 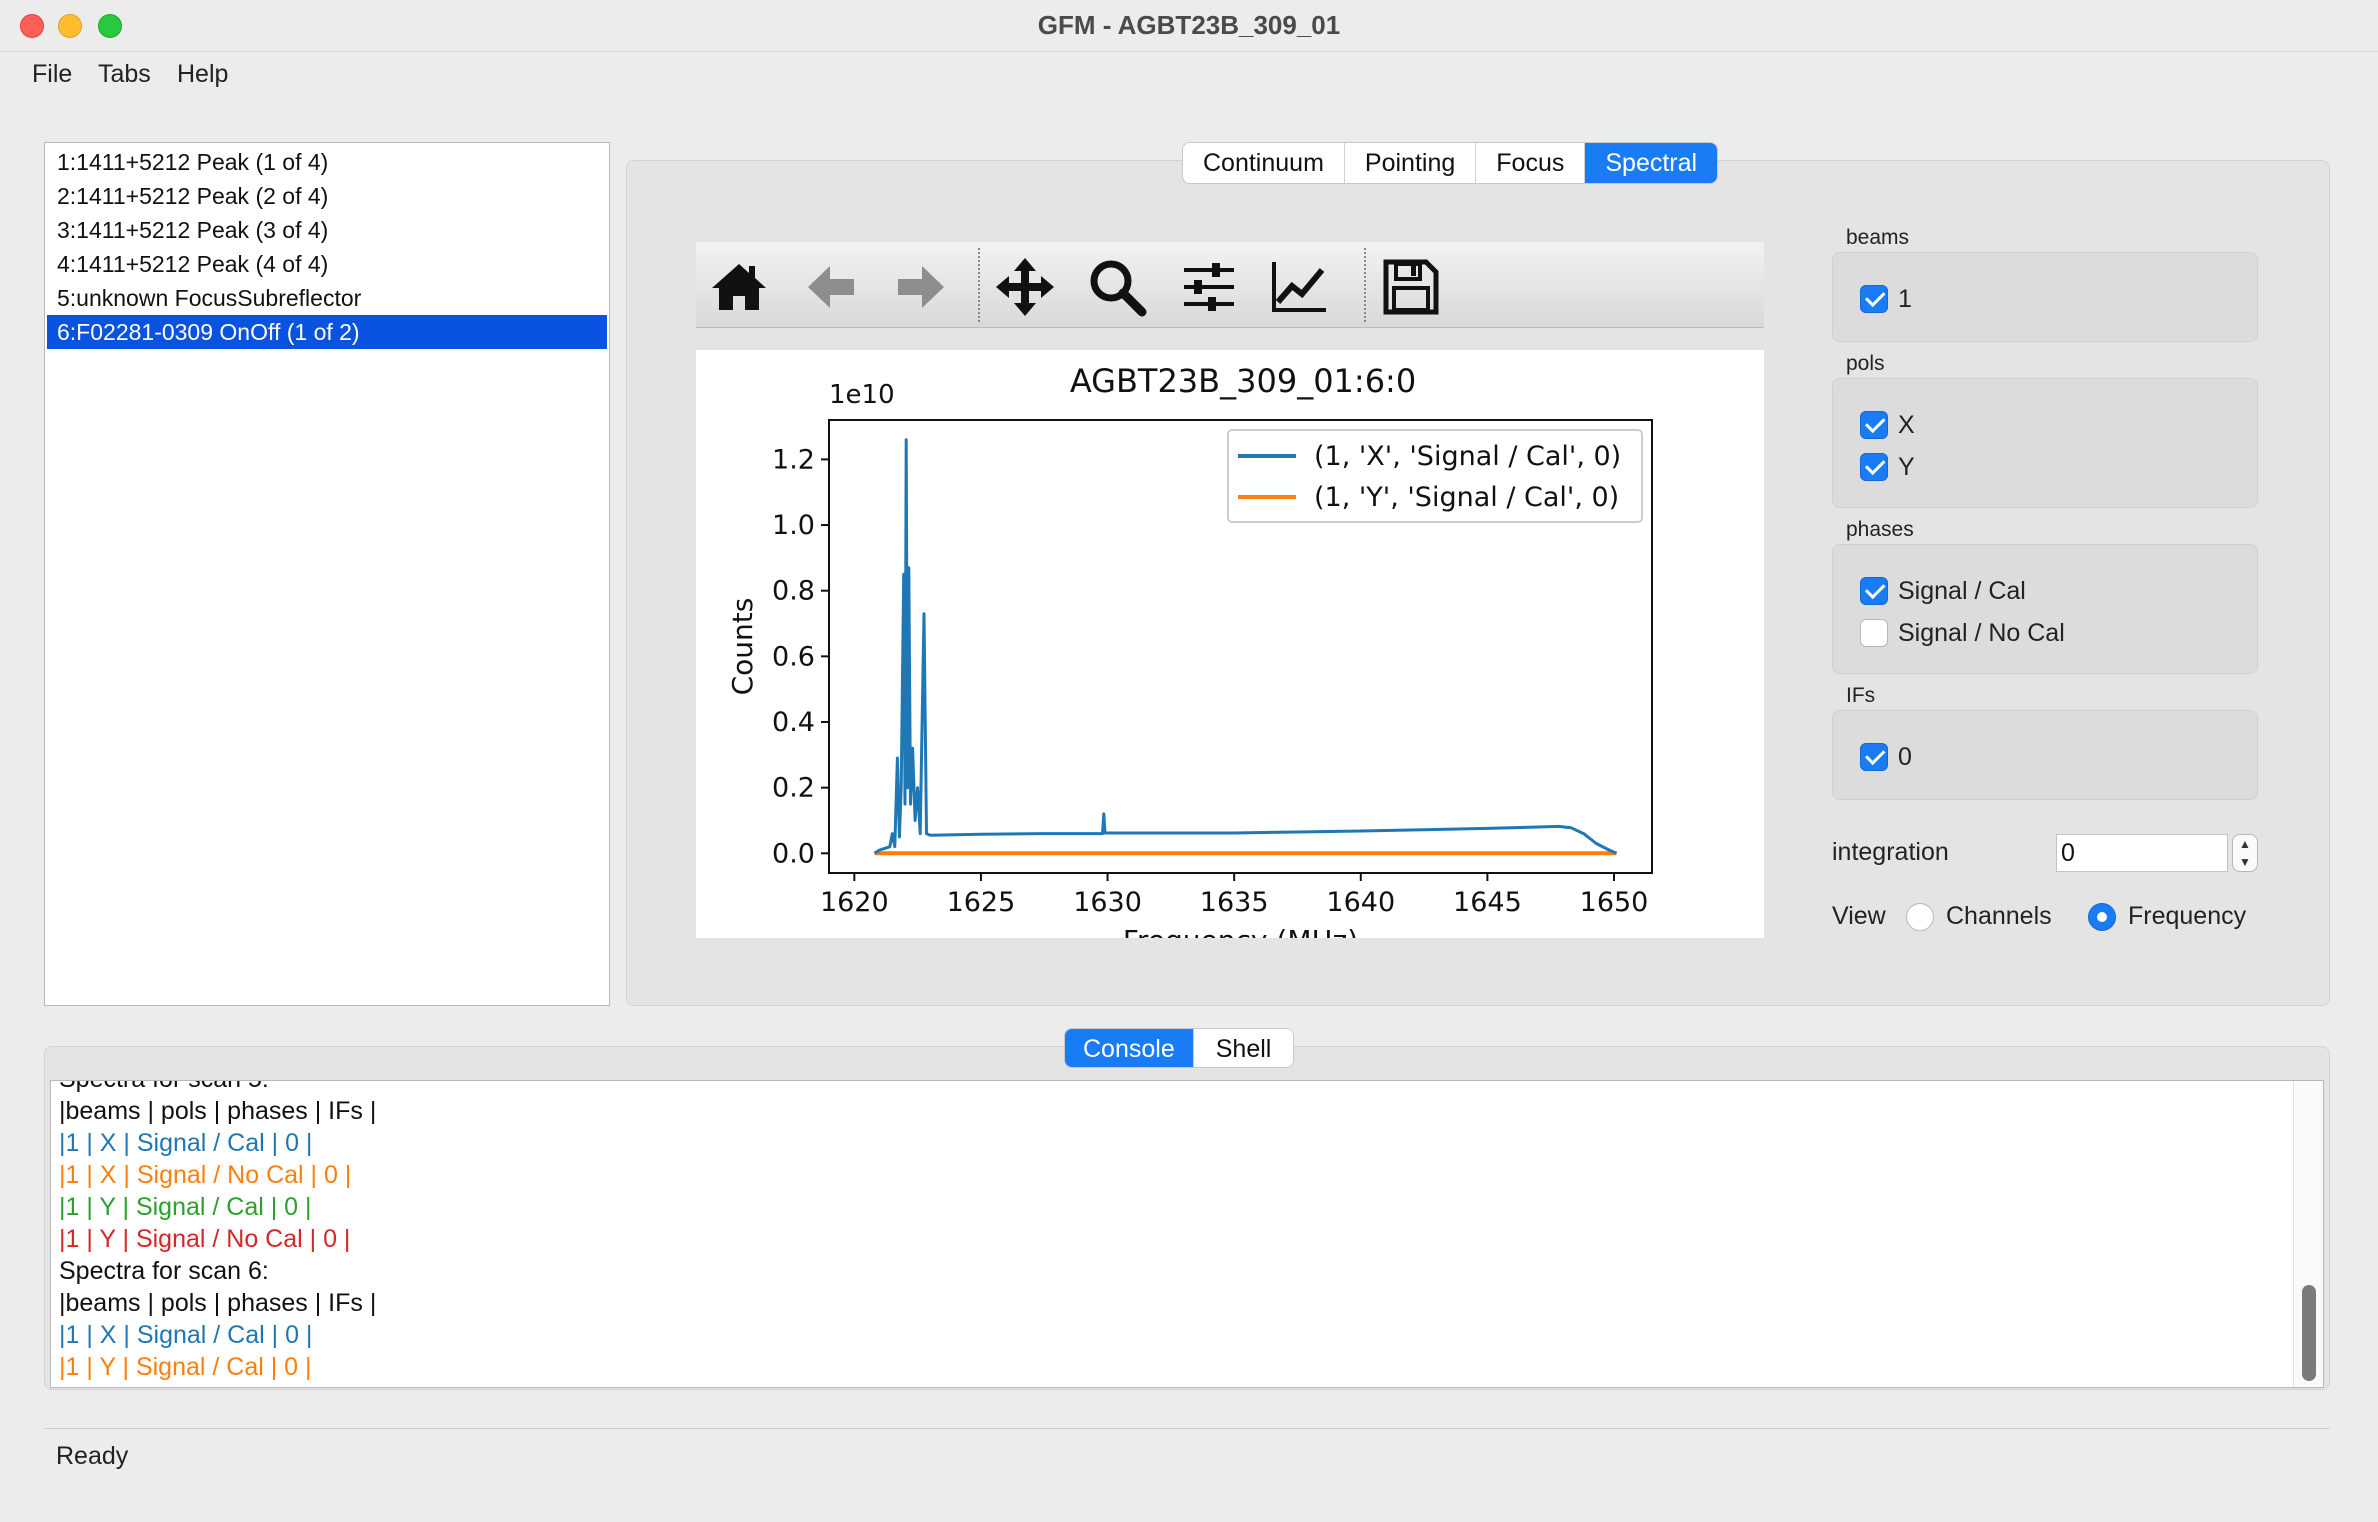 I want to click on beam-1-checkbox: 1, so click(x=1886, y=299).